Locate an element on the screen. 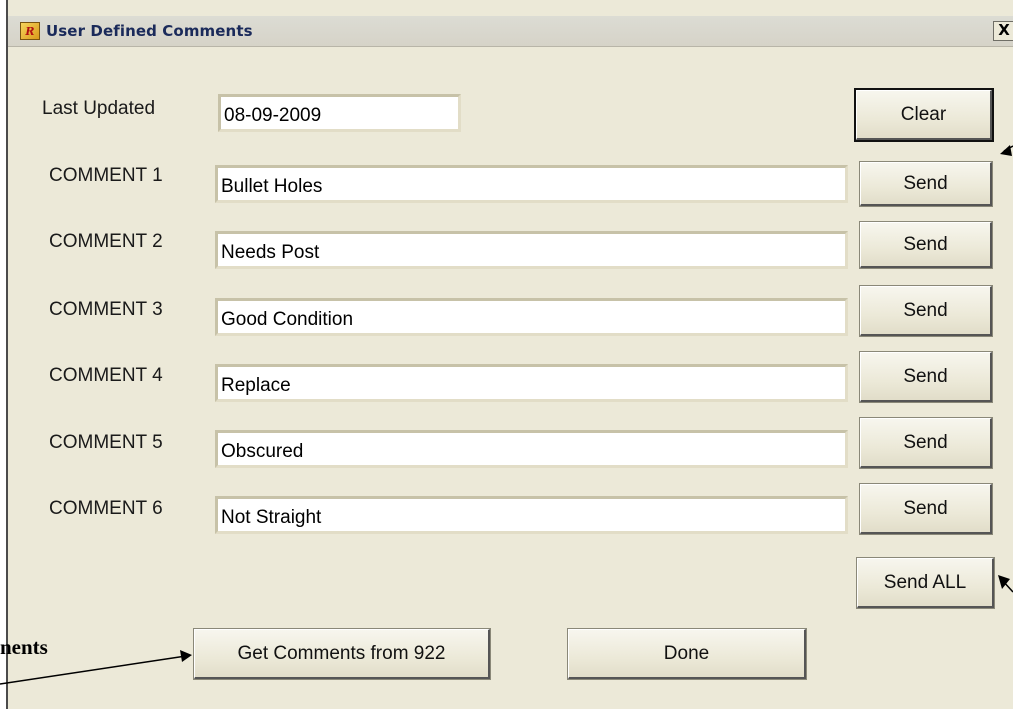 The height and width of the screenshot is (709, 1013). title-bar: R User Defined Comments X is located at coordinates (510, 31).